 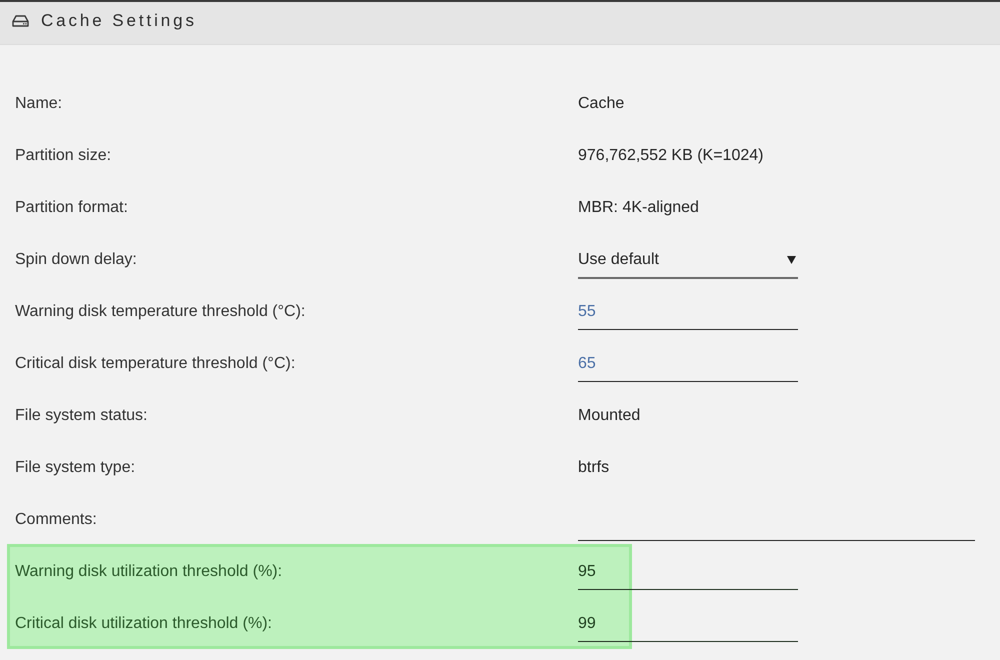 What do you see at coordinates (688, 576) in the screenshot?
I see `input-field: 95` at bounding box center [688, 576].